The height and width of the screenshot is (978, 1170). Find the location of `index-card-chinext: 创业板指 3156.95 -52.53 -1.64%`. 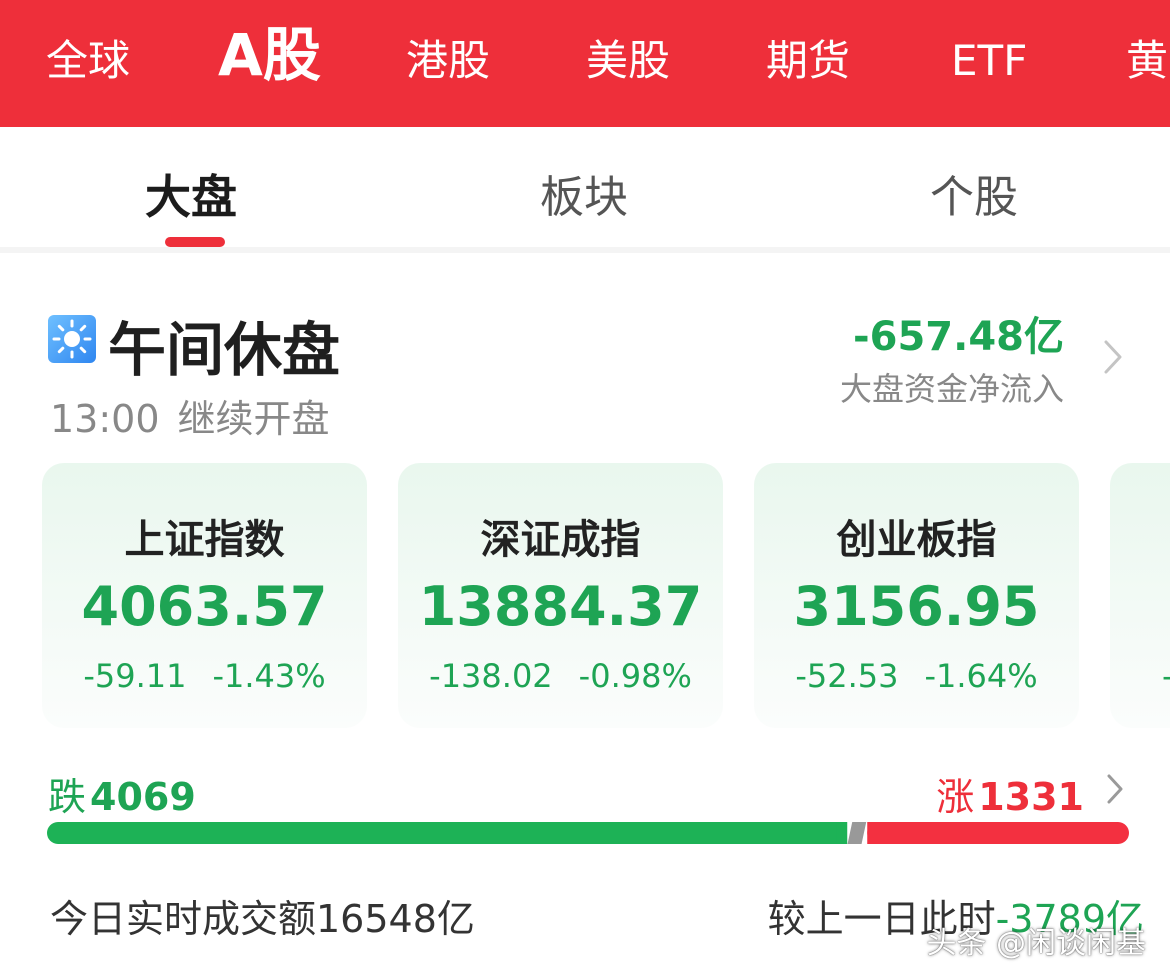

index-card-chinext: 创业板指 3156.95 -52.53 -1.64% is located at coordinates (916, 595).